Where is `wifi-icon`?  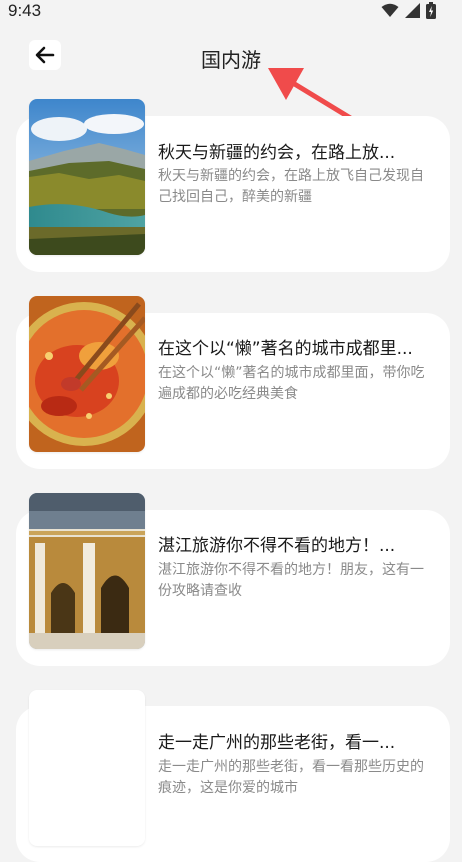 wifi-icon is located at coordinates (390, 10).